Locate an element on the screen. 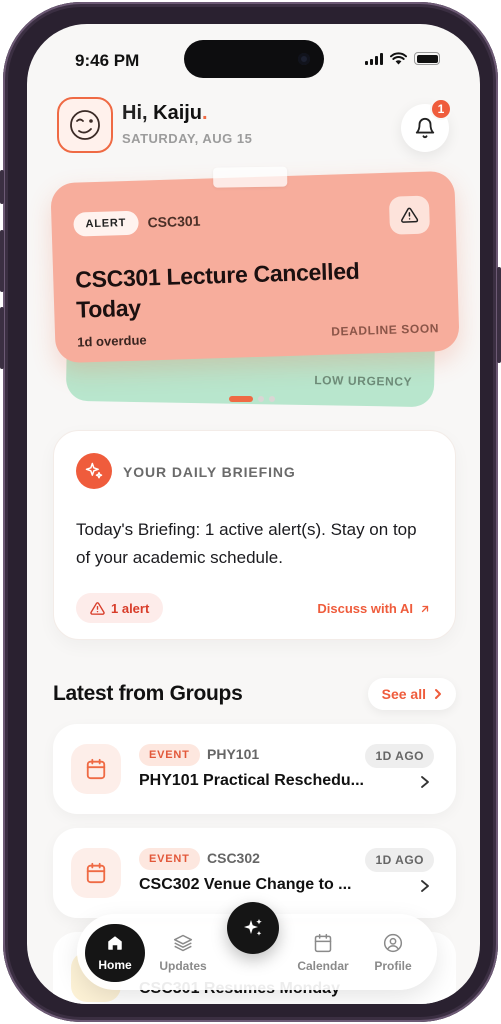 This screenshot has height=1024, width=501. current-date: SATURDAY, AUG 15 is located at coordinates (187, 138).